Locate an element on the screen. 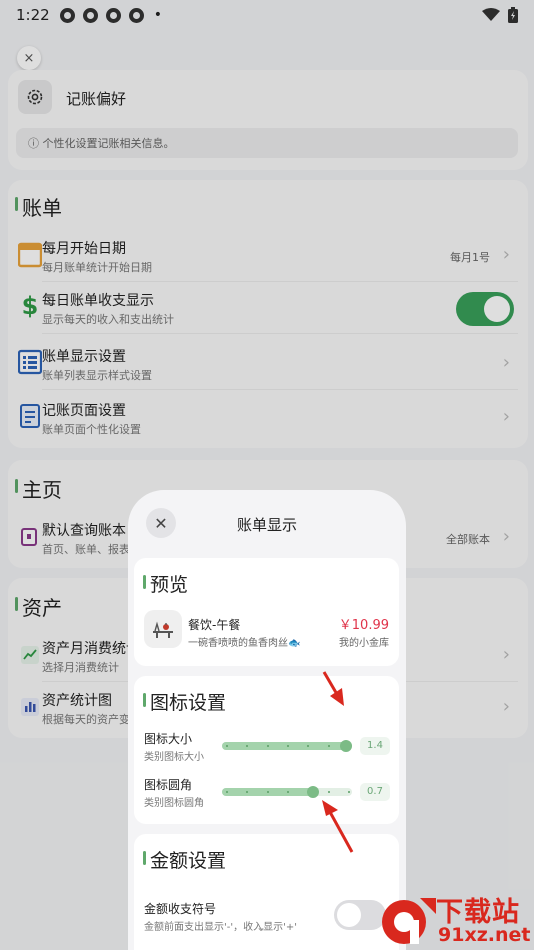  dining-icon is located at coordinates (163, 629).